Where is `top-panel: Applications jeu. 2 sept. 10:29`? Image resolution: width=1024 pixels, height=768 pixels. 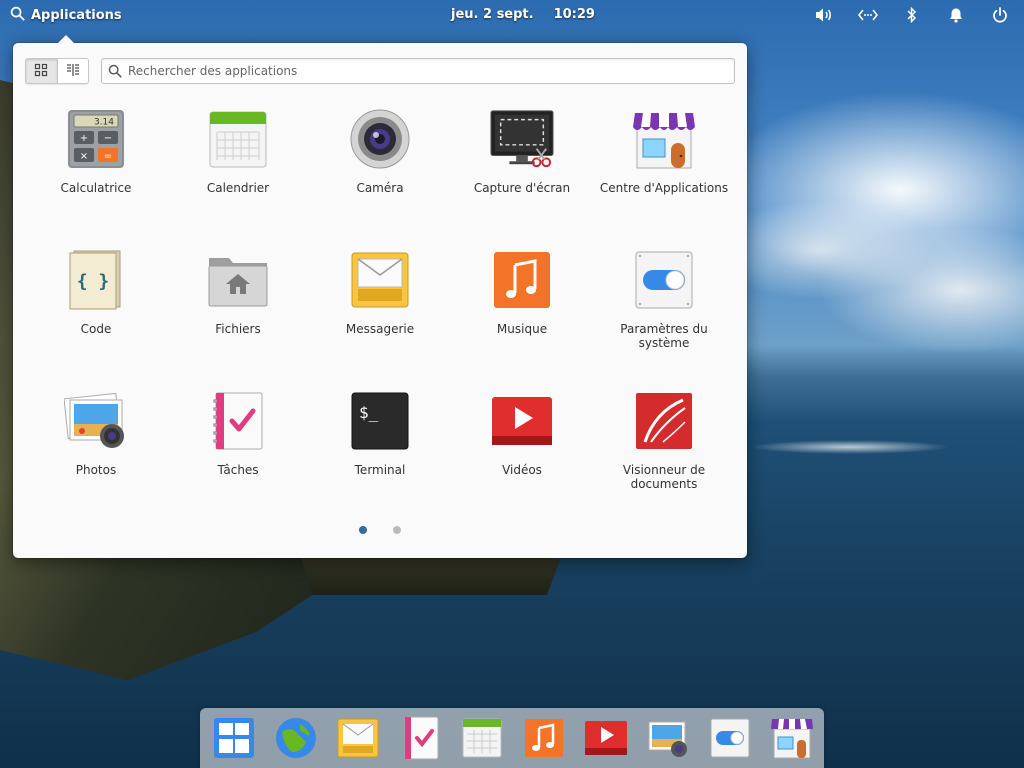 top-panel: Applications jeu. 2 sept. 10:29 is located at coordinates (512, 15).